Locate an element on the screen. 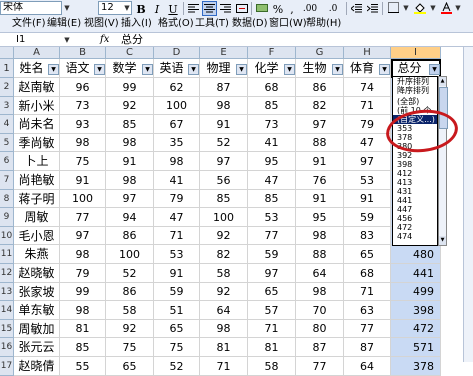 This screenshot has width=473, height=376. cell-english: 67 is located at coordinates (177, 124).